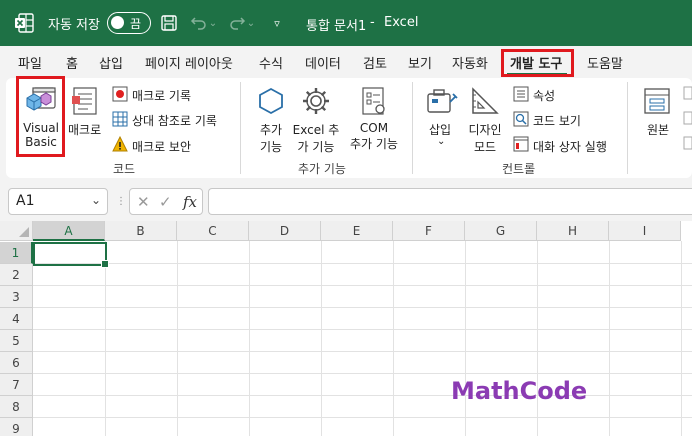  Describe the element at coordinates (374, 136) in the screenshot. I see `com-addins-button: COM 추가 기능` at that location.